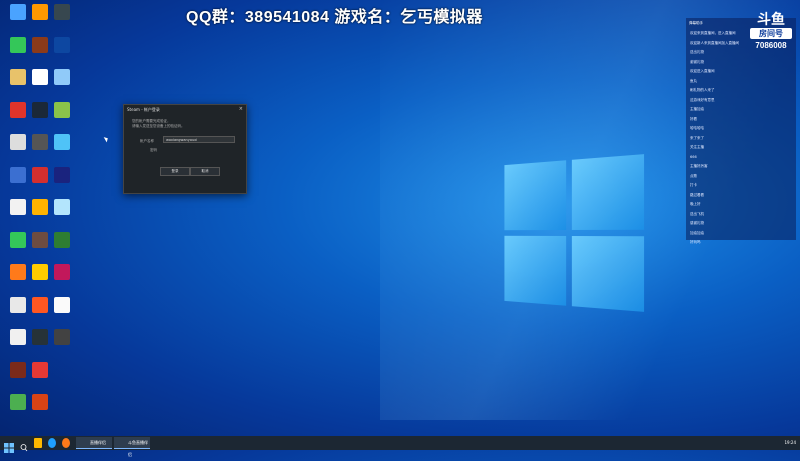  I want to click on tray-time: 19:24, so click(790, 442).